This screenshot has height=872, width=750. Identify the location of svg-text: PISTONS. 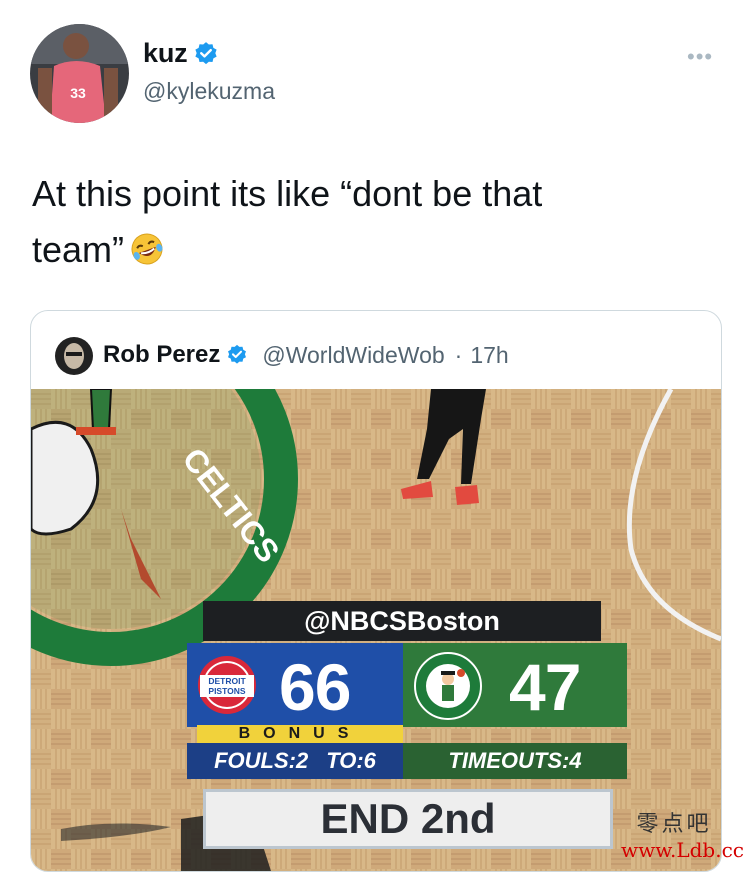
(226, 691).